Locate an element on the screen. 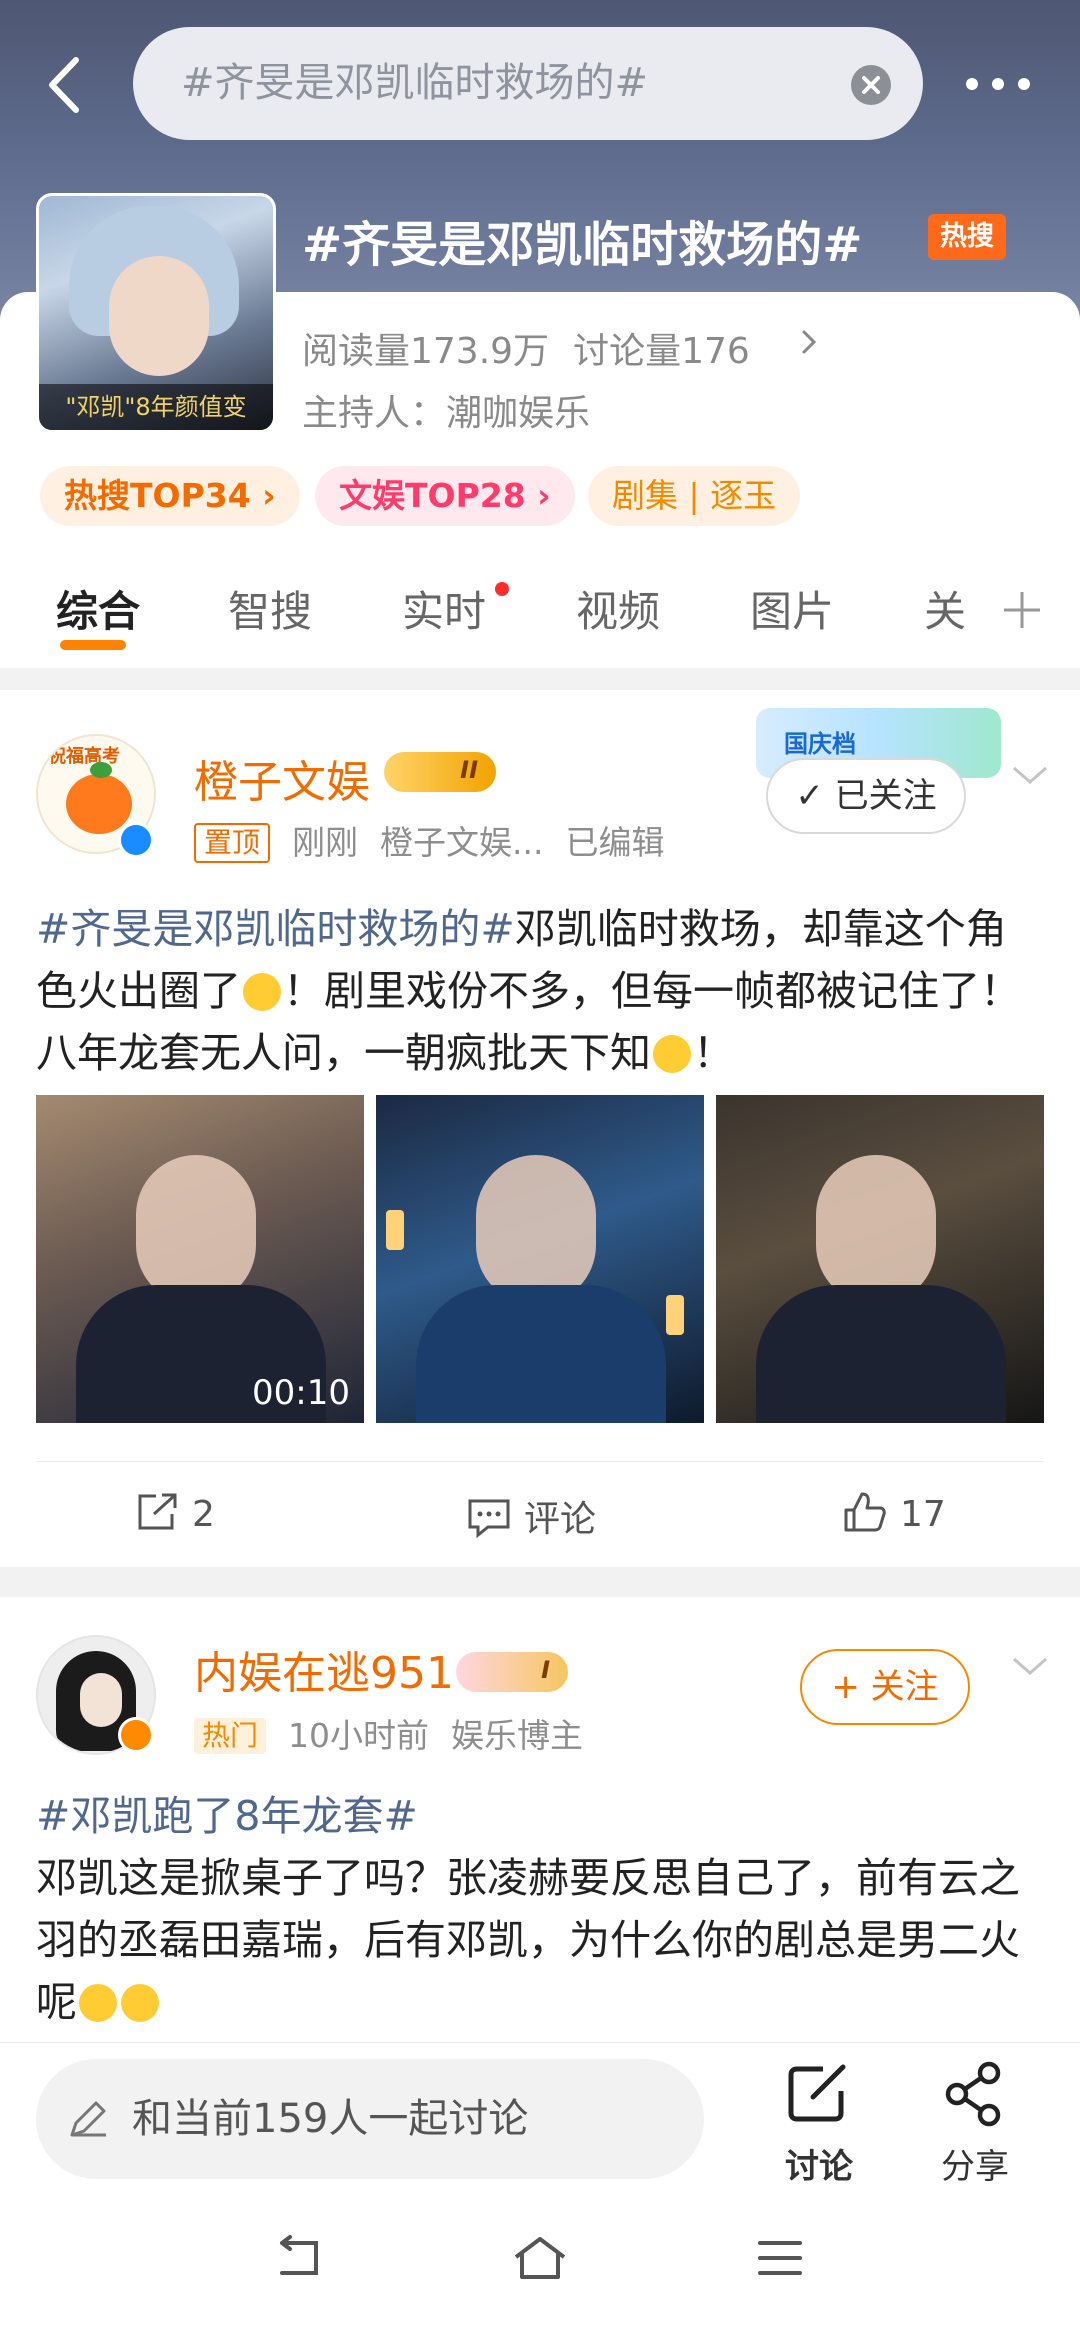 The image size is (1080, 2326). surprised-emoji-icon is located at coordinates (672, 1054).